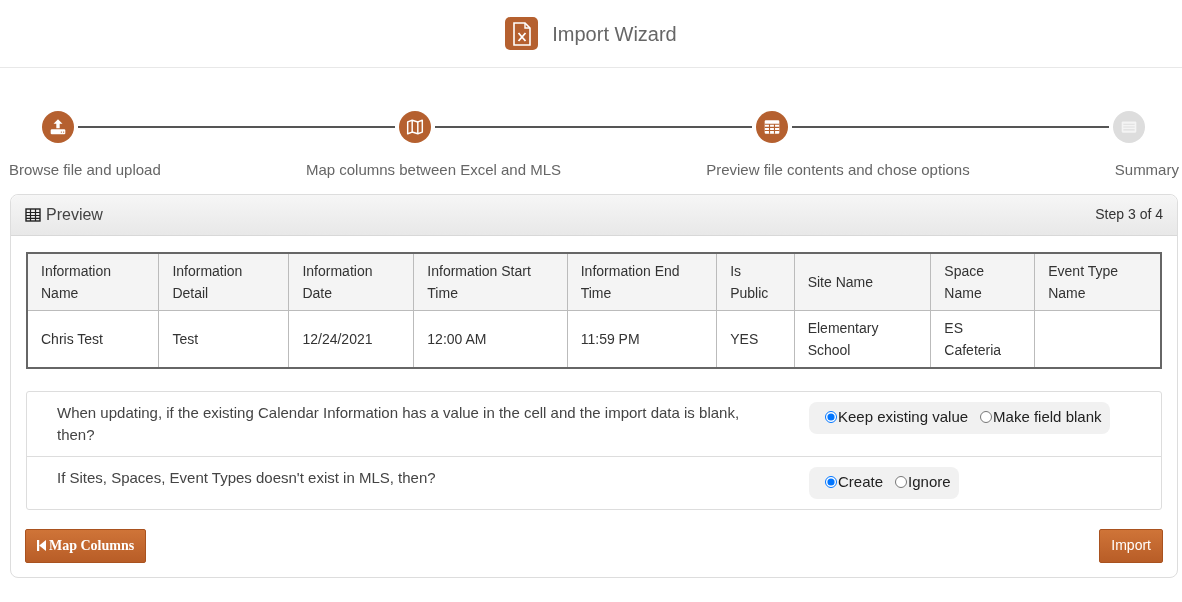 This screenshot has width=1182, height=602. I want to click on column-header: Information Detail, so click(223, 281).